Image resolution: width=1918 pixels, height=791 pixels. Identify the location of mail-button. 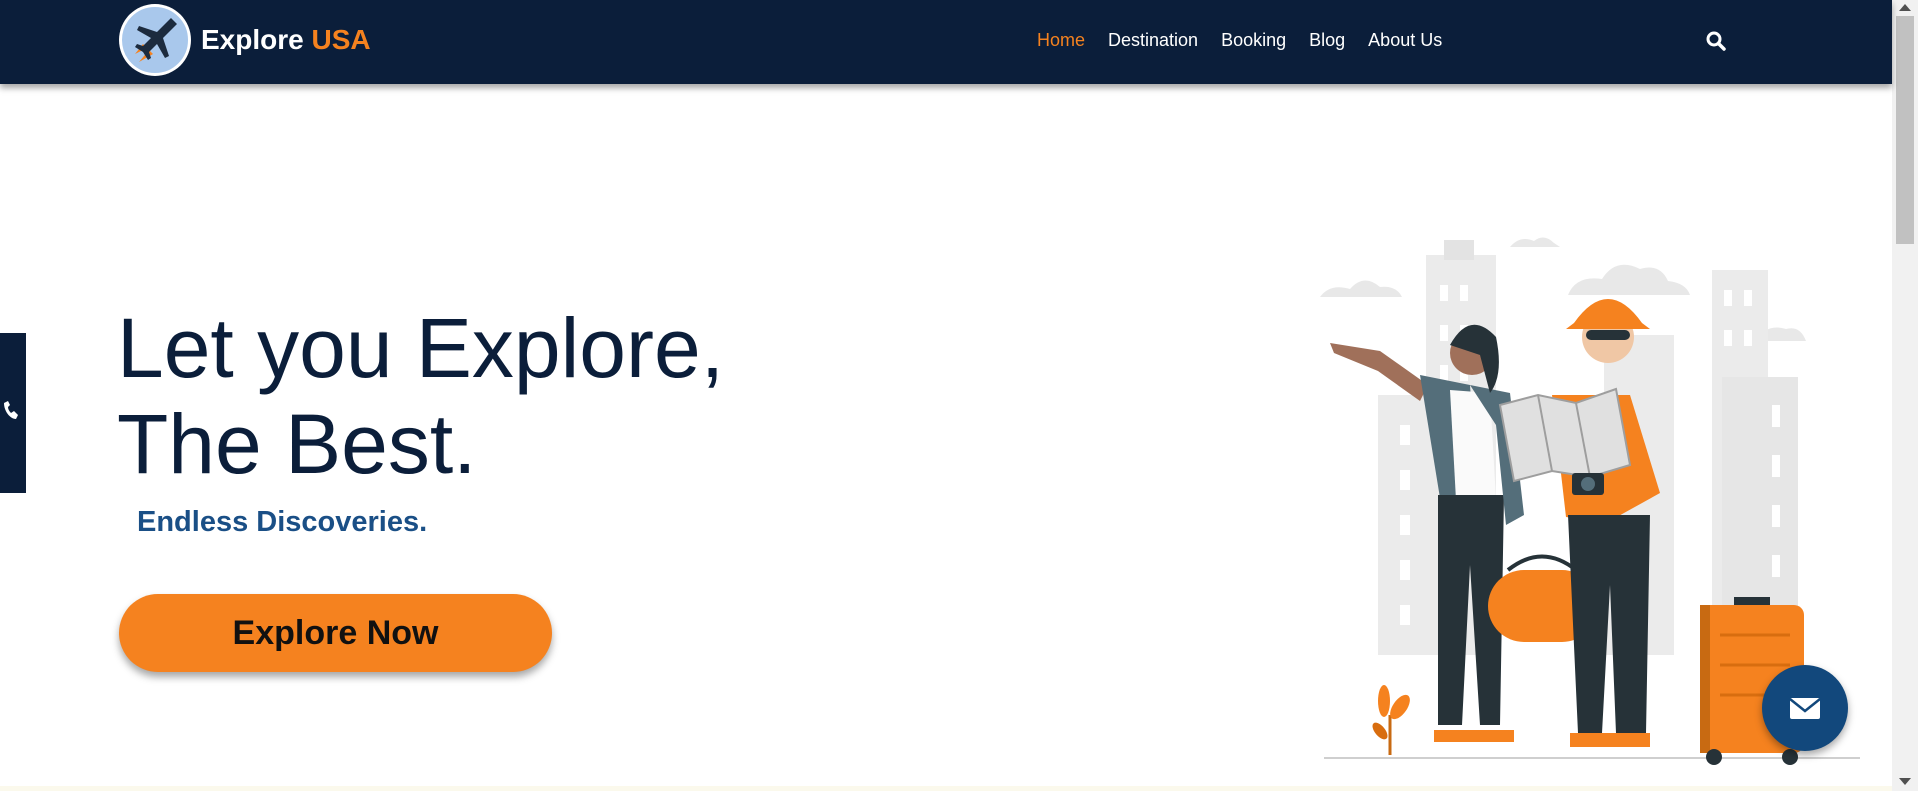
(1805, 708).